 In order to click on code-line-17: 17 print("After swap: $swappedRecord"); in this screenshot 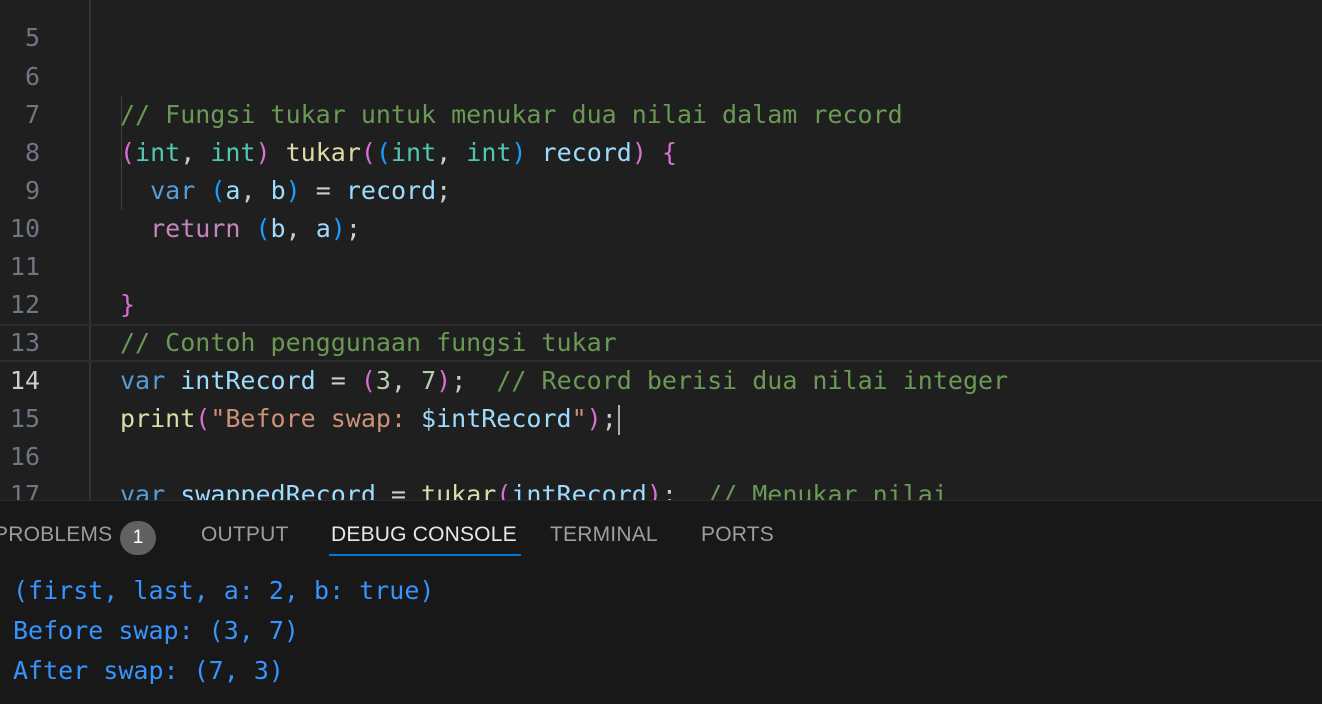, I will do `click(661, 469)`.